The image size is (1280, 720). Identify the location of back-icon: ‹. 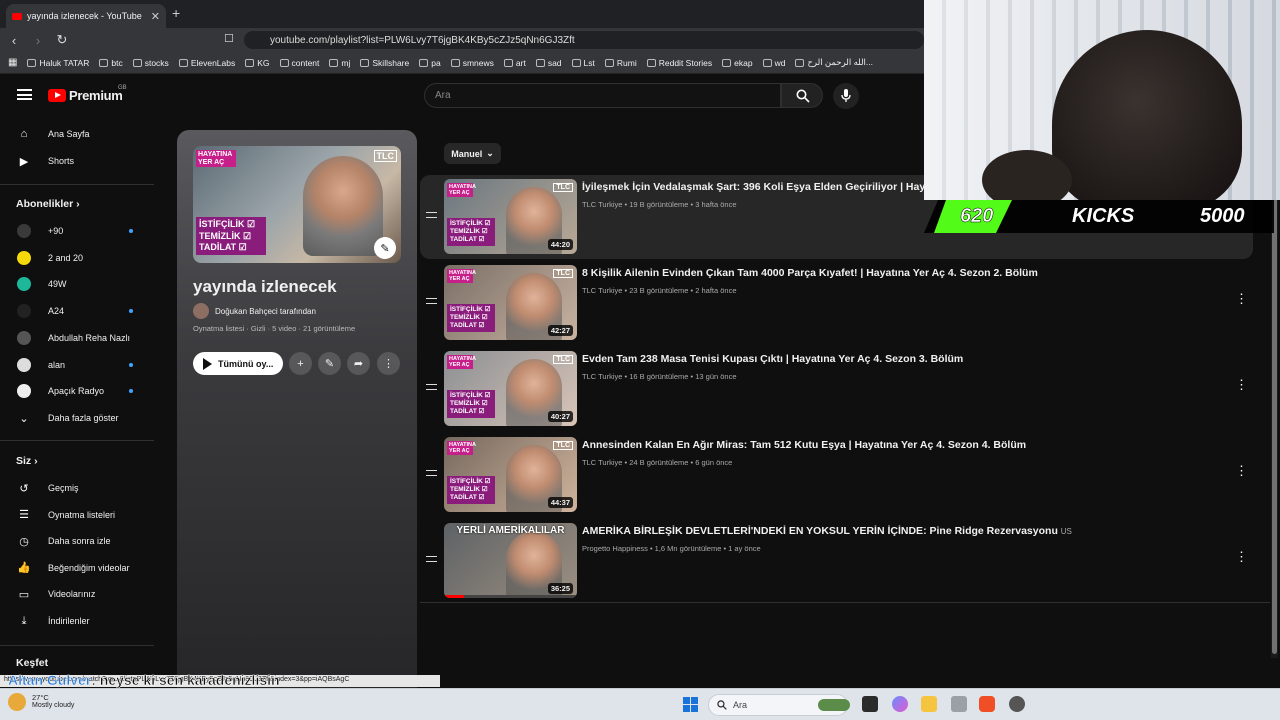
(14, 40).